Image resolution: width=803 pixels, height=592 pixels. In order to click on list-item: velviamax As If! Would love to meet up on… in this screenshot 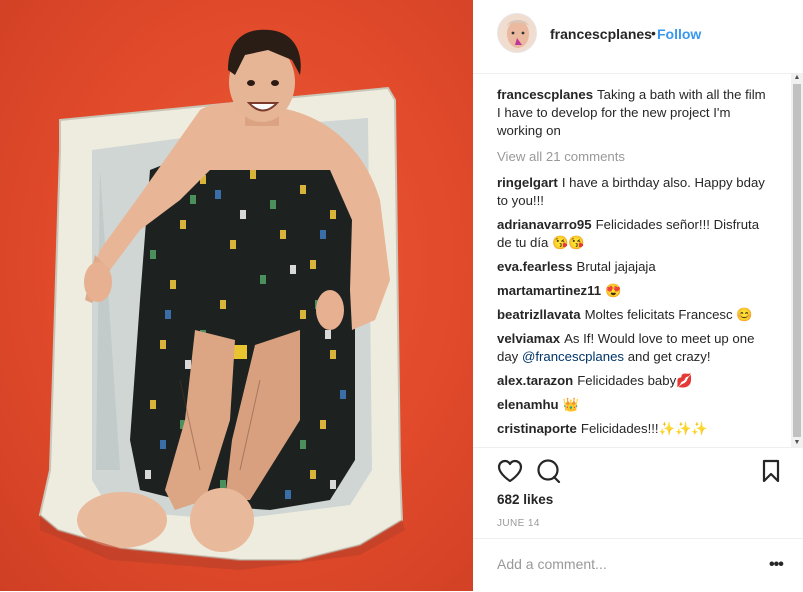, I will do `click(634, 348)`.